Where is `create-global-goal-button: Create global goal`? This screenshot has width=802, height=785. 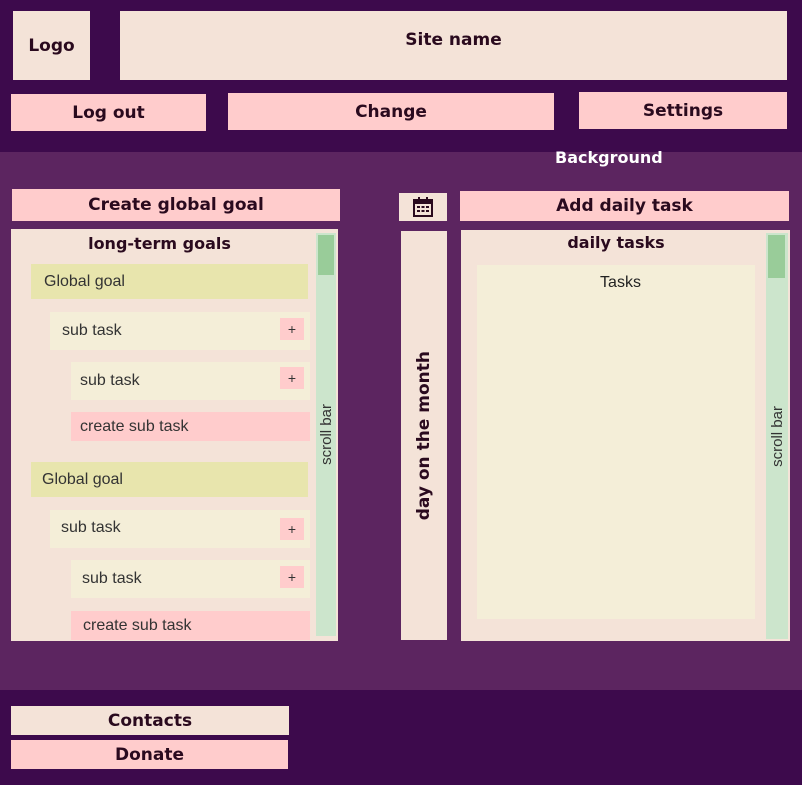
create-global-goal-button: Create global goal is located at coordinates (176, 205).